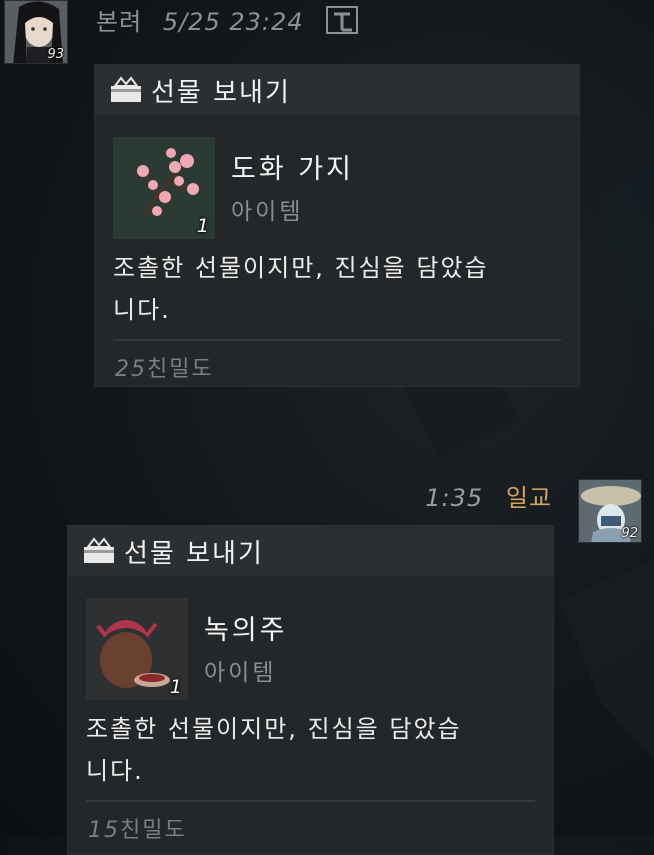  What do you see at coordinates (488, 495) in the screenshot?
I see `message-meta: 1:35 일교` at bounding box center [488, 495].